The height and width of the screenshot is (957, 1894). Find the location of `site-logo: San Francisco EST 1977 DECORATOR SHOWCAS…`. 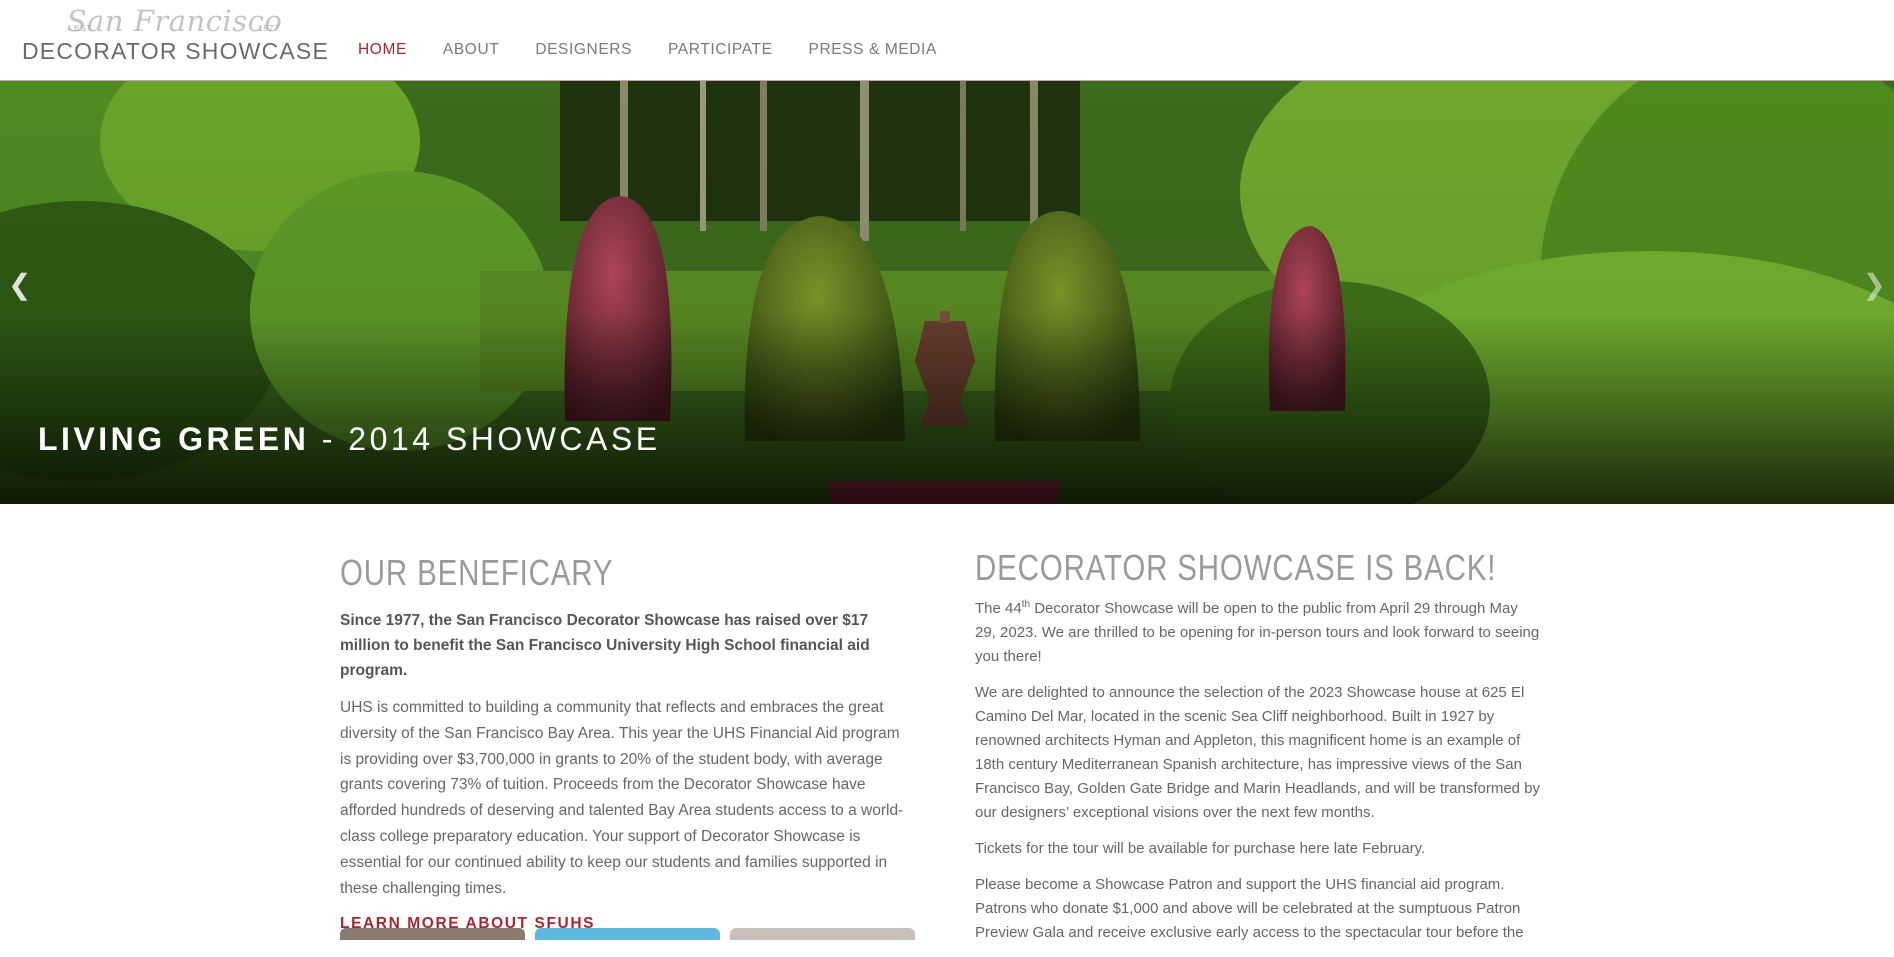

site-logo: San Francisco EST 1977 DECORATOR SHOWCAS… is located at coordinates (175, 37).